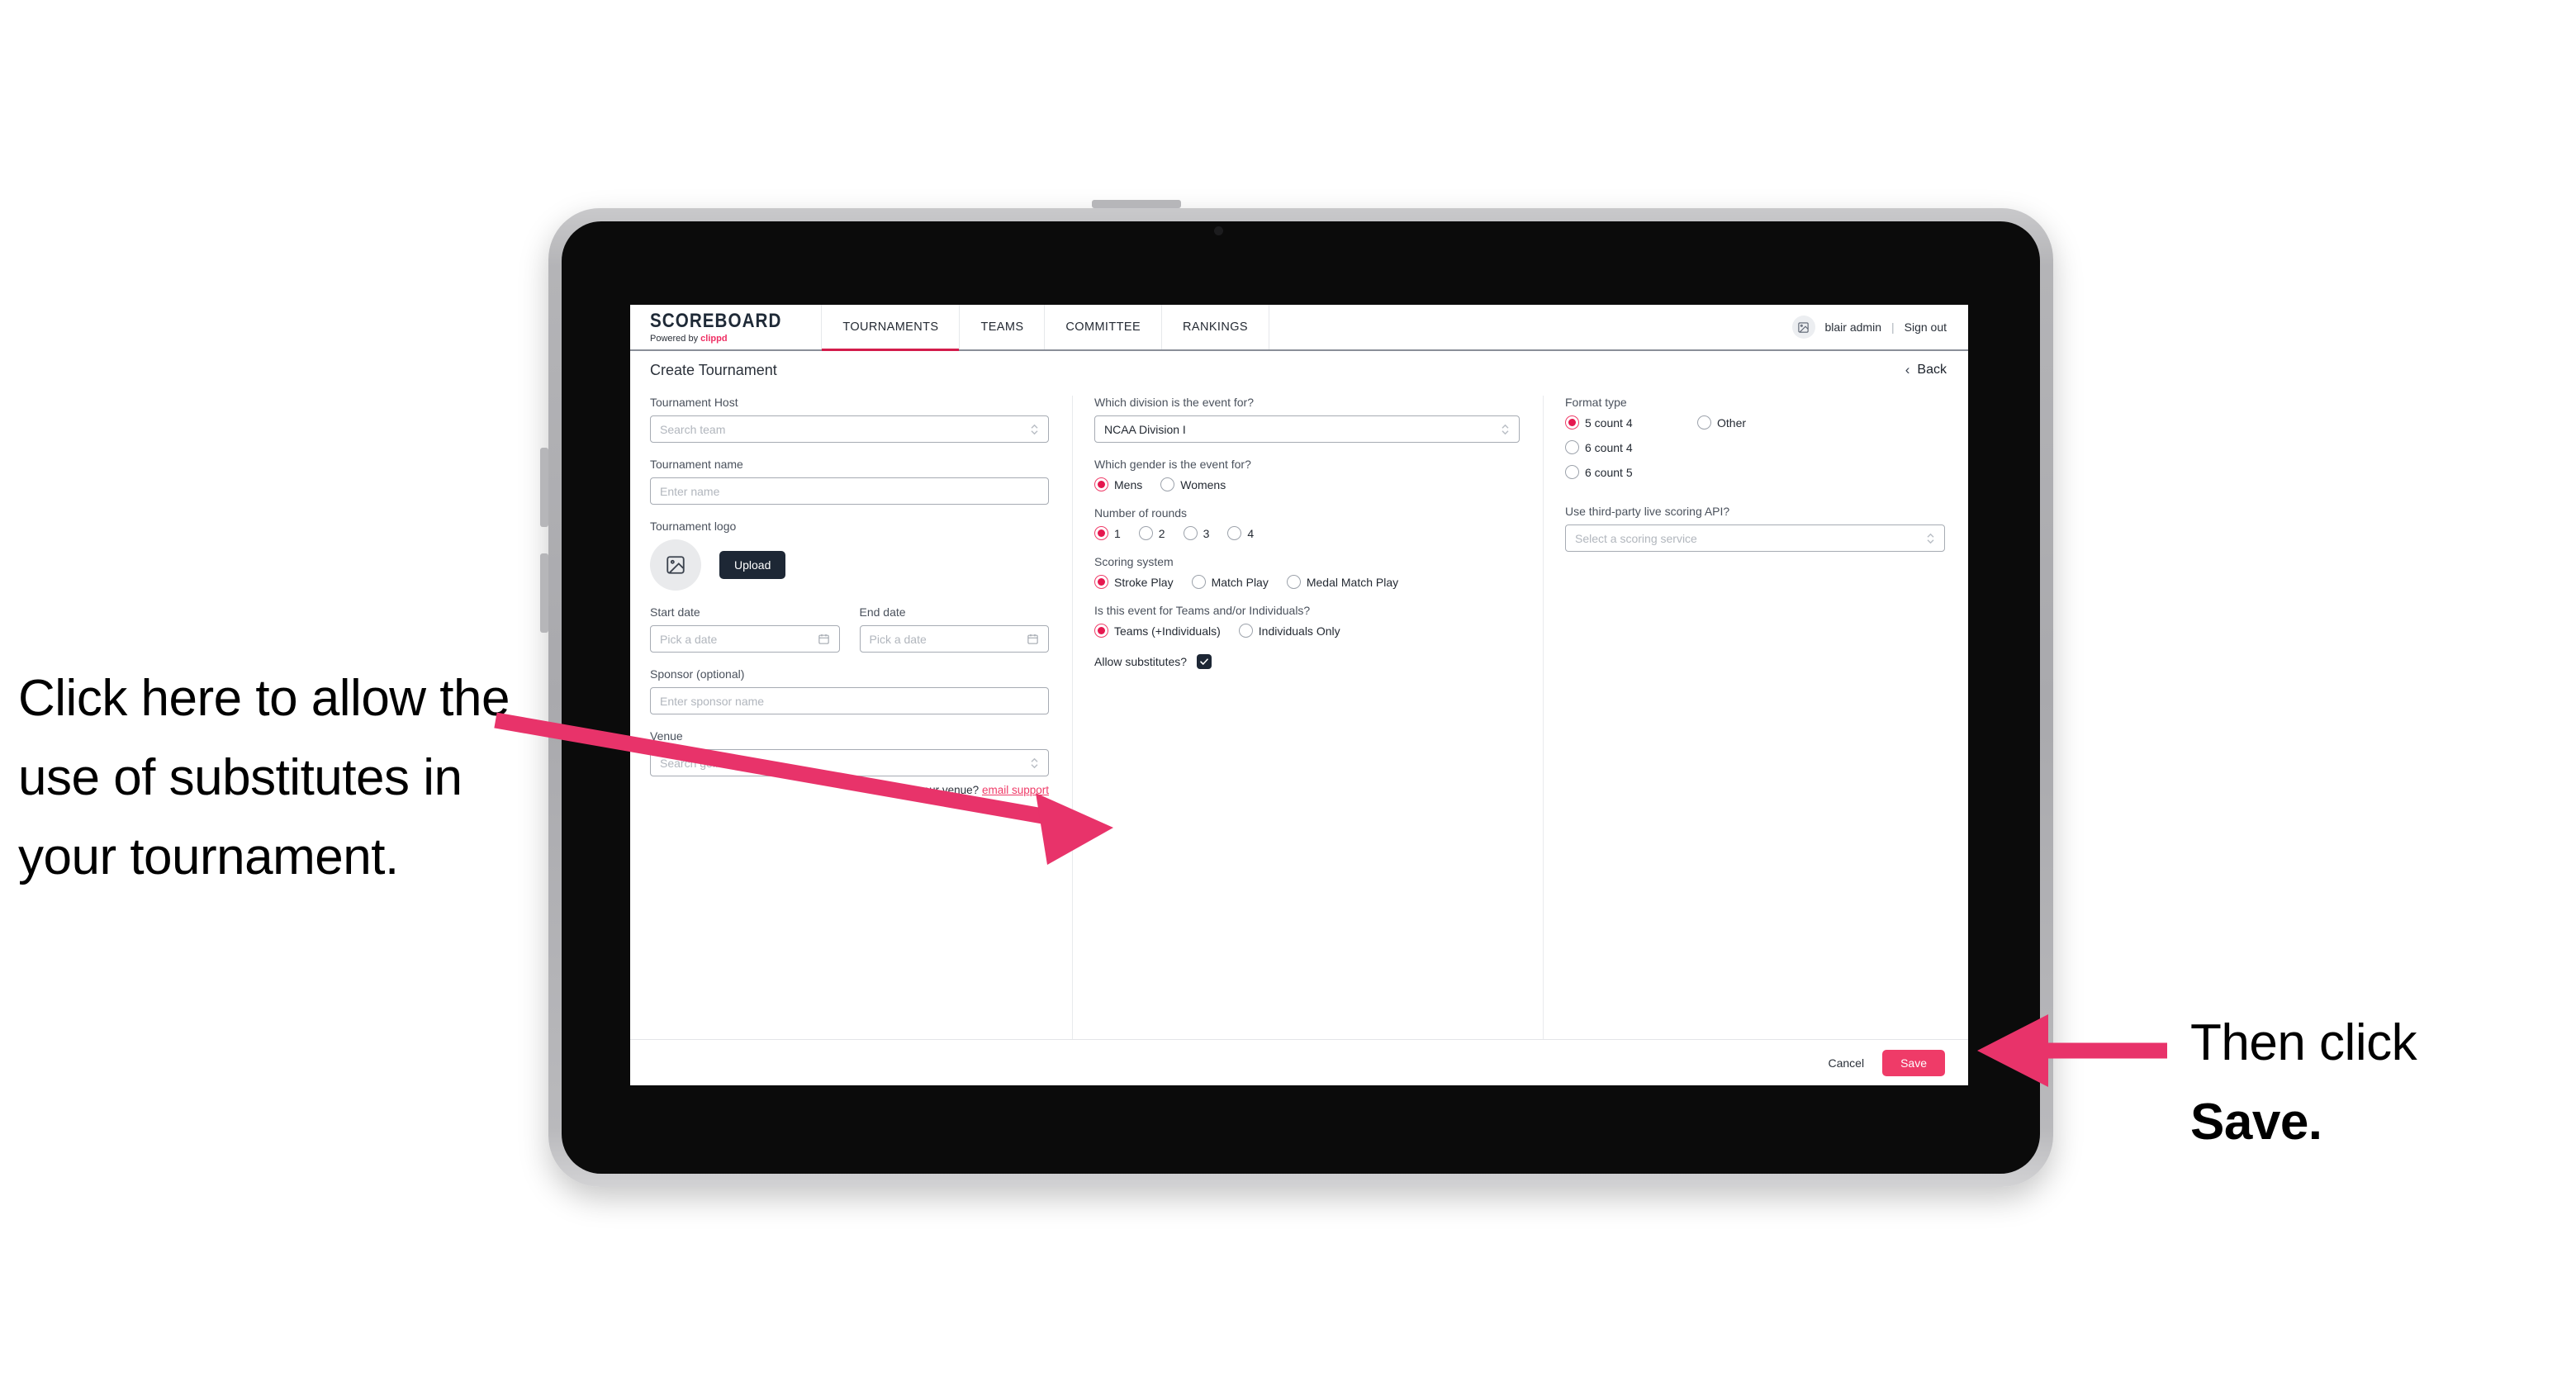 This screenshot has height=1386, width=2576. I want to click on email-support-link: email support, so click(1016, 790).